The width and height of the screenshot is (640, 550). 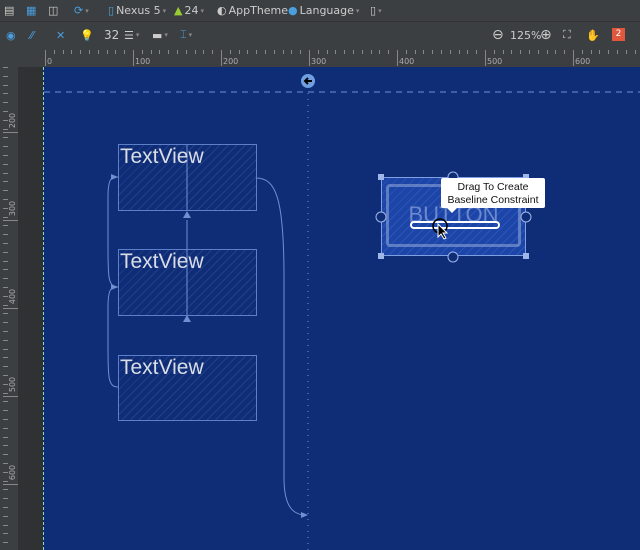 I want to click on phone-icon: ▯, so click(x=111, y=10).